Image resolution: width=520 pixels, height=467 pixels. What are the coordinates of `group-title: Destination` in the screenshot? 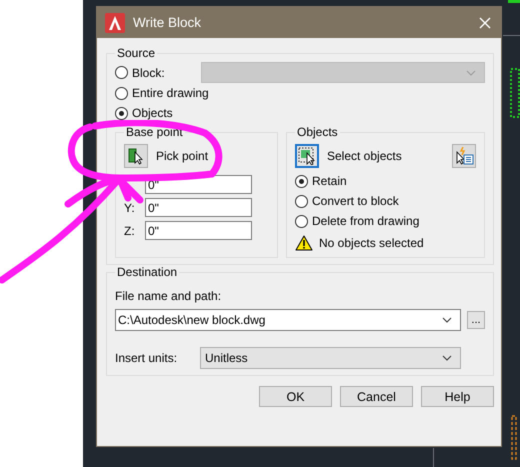 It's located at (147, 272).